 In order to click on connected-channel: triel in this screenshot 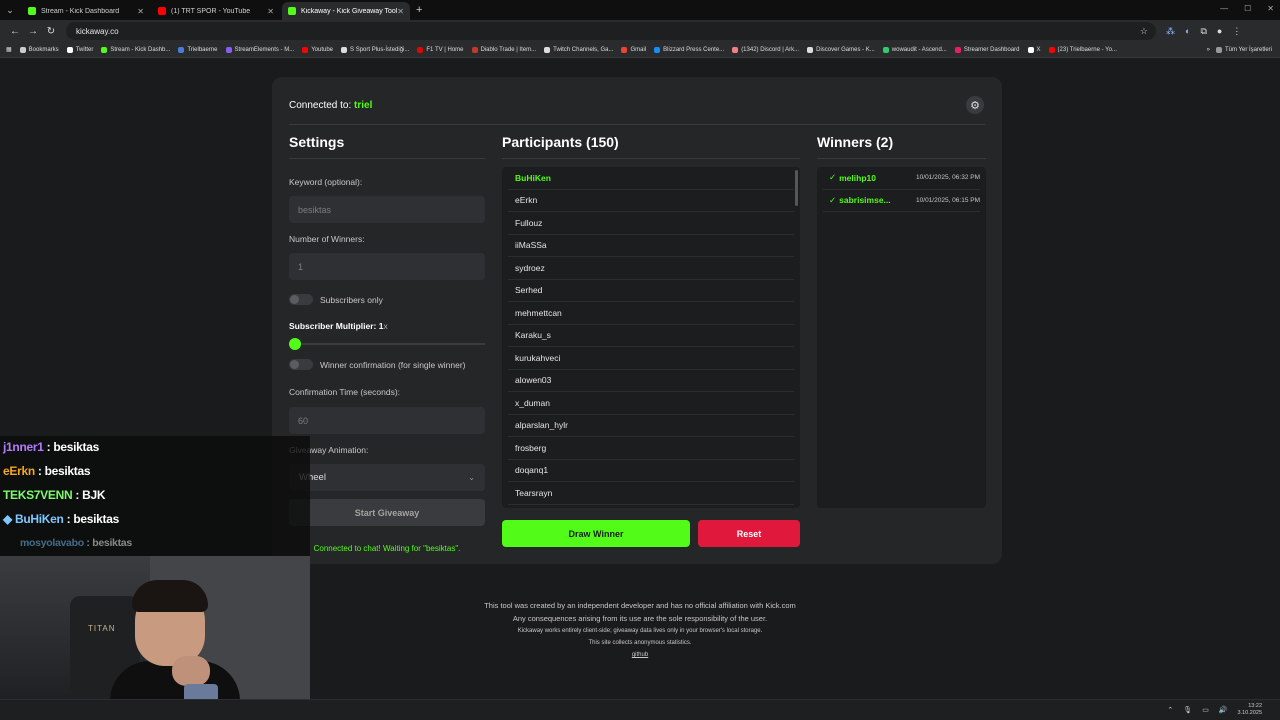, I will do `click(363, 105)`.